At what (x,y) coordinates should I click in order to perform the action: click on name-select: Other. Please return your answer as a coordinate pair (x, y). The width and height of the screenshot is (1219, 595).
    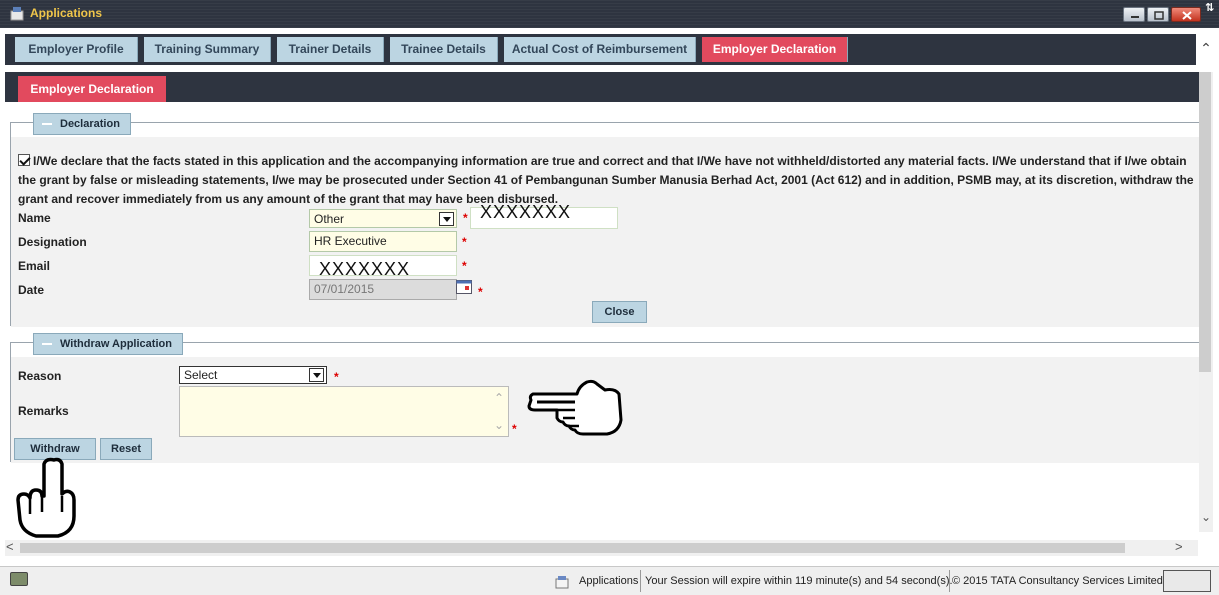
    Looking at the image, I should click on (383, 218).